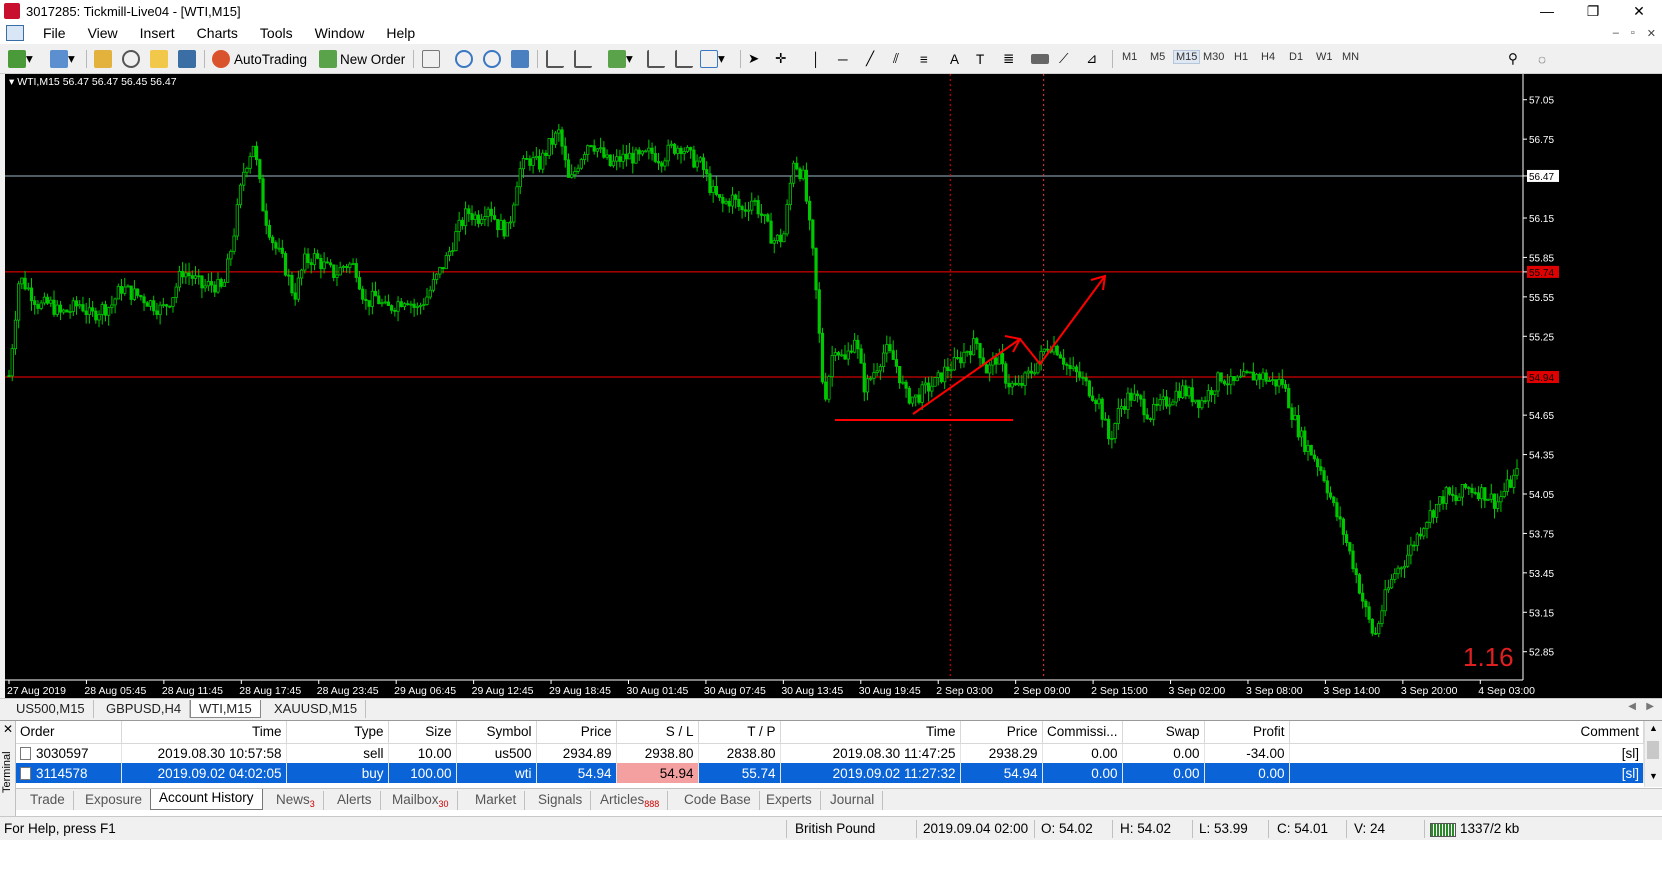 Image resolution: width=1662 pixels, height=891 pixels. Describe the element at coordinates (1157, 57) in the screenshot. I see `tf-m5: M5` at that location.